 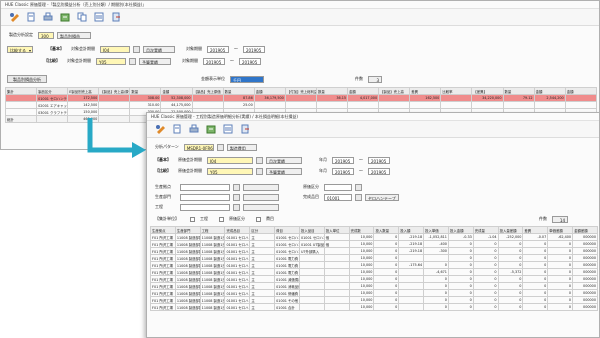 I want to click on column-header: 投入額, so click(x=411, y=230).